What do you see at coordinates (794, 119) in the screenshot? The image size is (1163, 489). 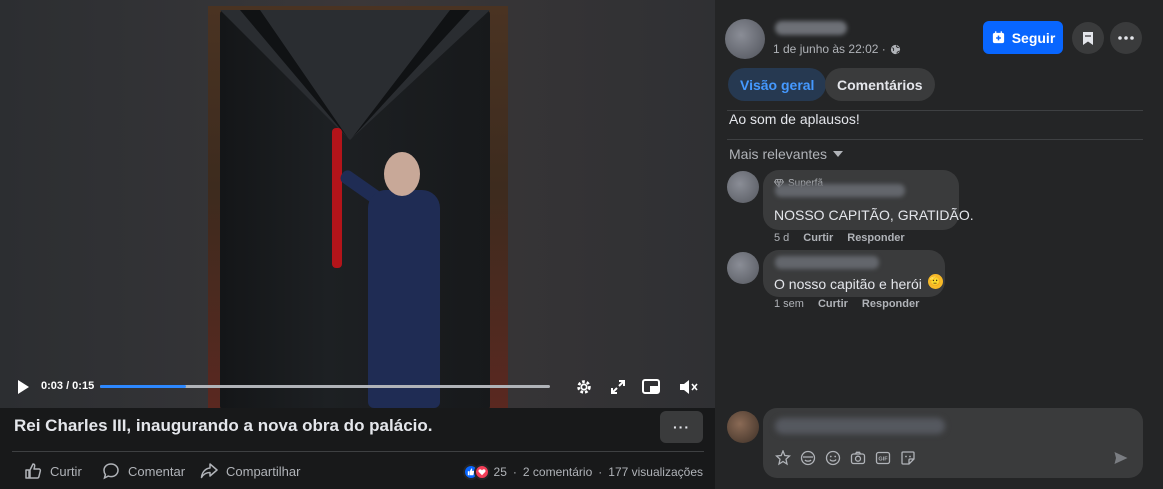 I see `post-caption: Ao som de aplausos!` at bounding box center [794, 119].